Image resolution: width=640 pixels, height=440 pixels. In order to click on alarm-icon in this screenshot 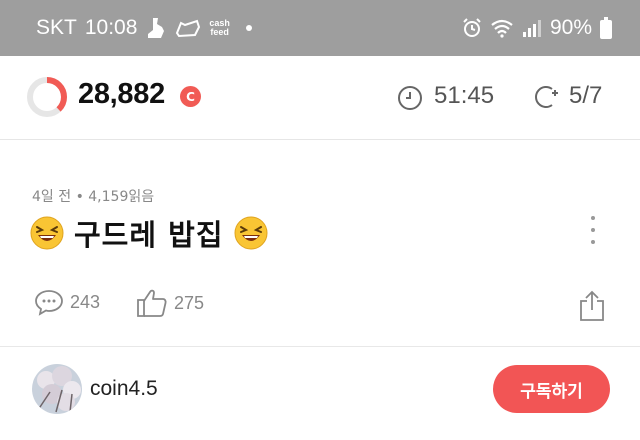, I will do `click(472, 28)`.